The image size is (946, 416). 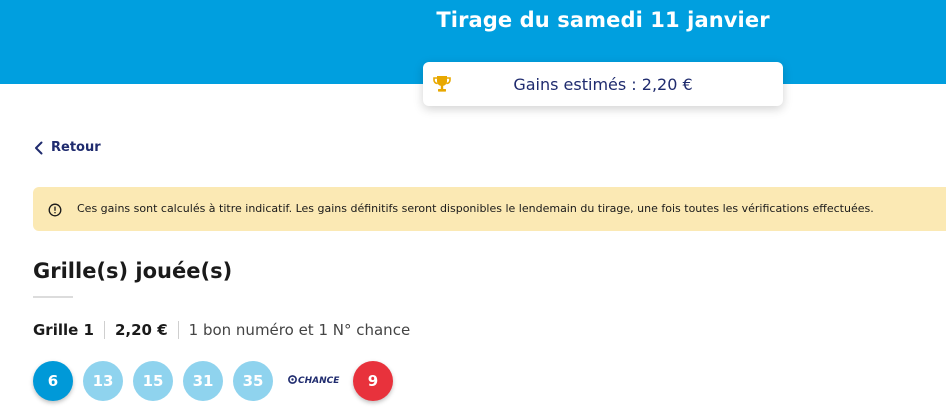 I want to click on back-link: Retour, so click(x=67, y=147).